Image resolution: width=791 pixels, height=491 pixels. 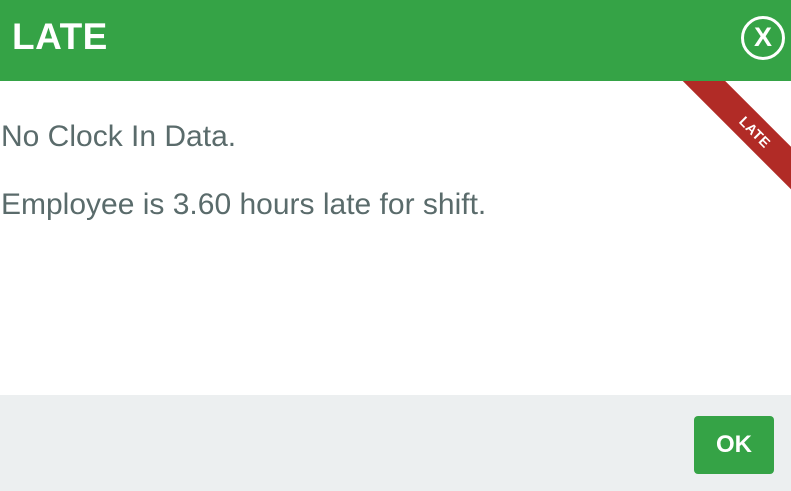 I want to click on dialog-title: LATE, so click(x=60, y=36).